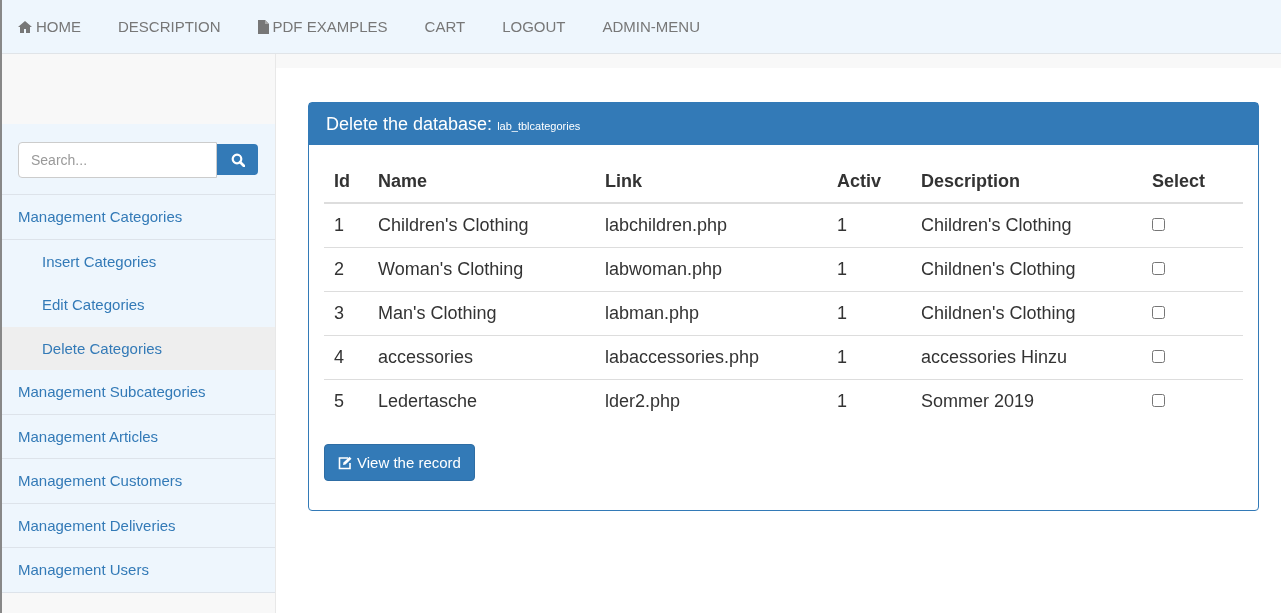  What do you see at coordinates (322, 26) in the screenshot?
I see `nav-link: PDF EXAMPLES` at bounding box center [322, 26].